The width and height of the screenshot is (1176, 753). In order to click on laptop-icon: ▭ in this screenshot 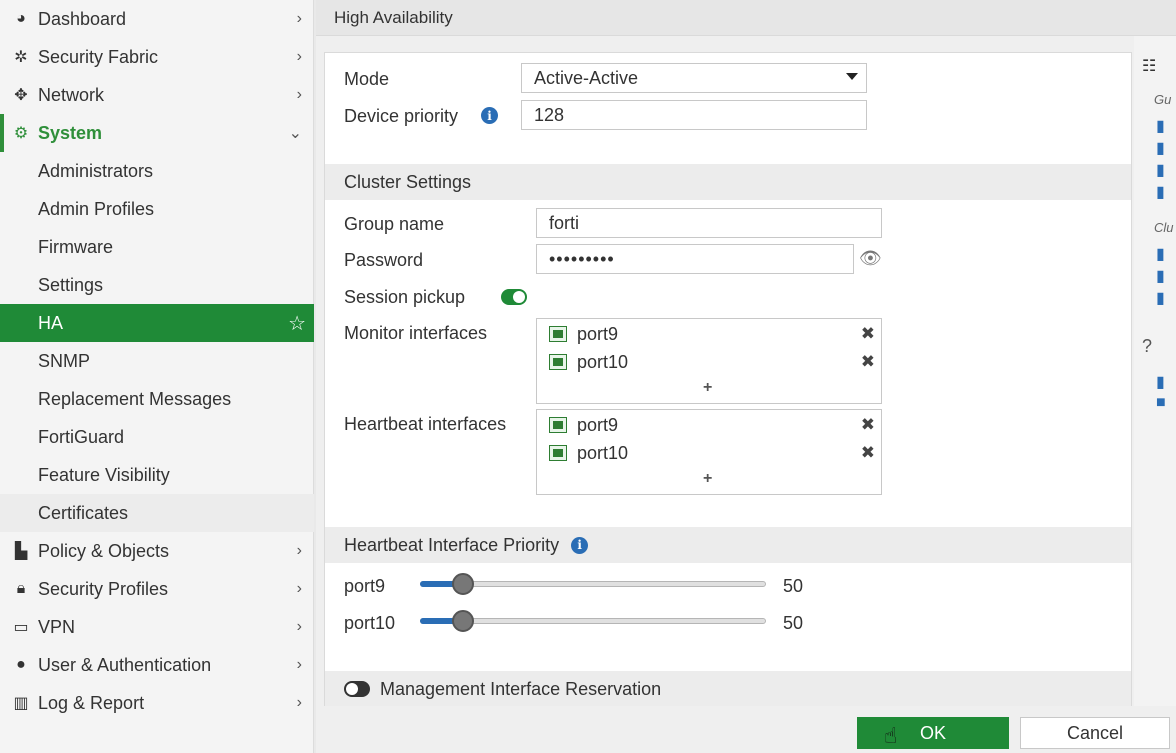, I will do `click(21, 627)`.